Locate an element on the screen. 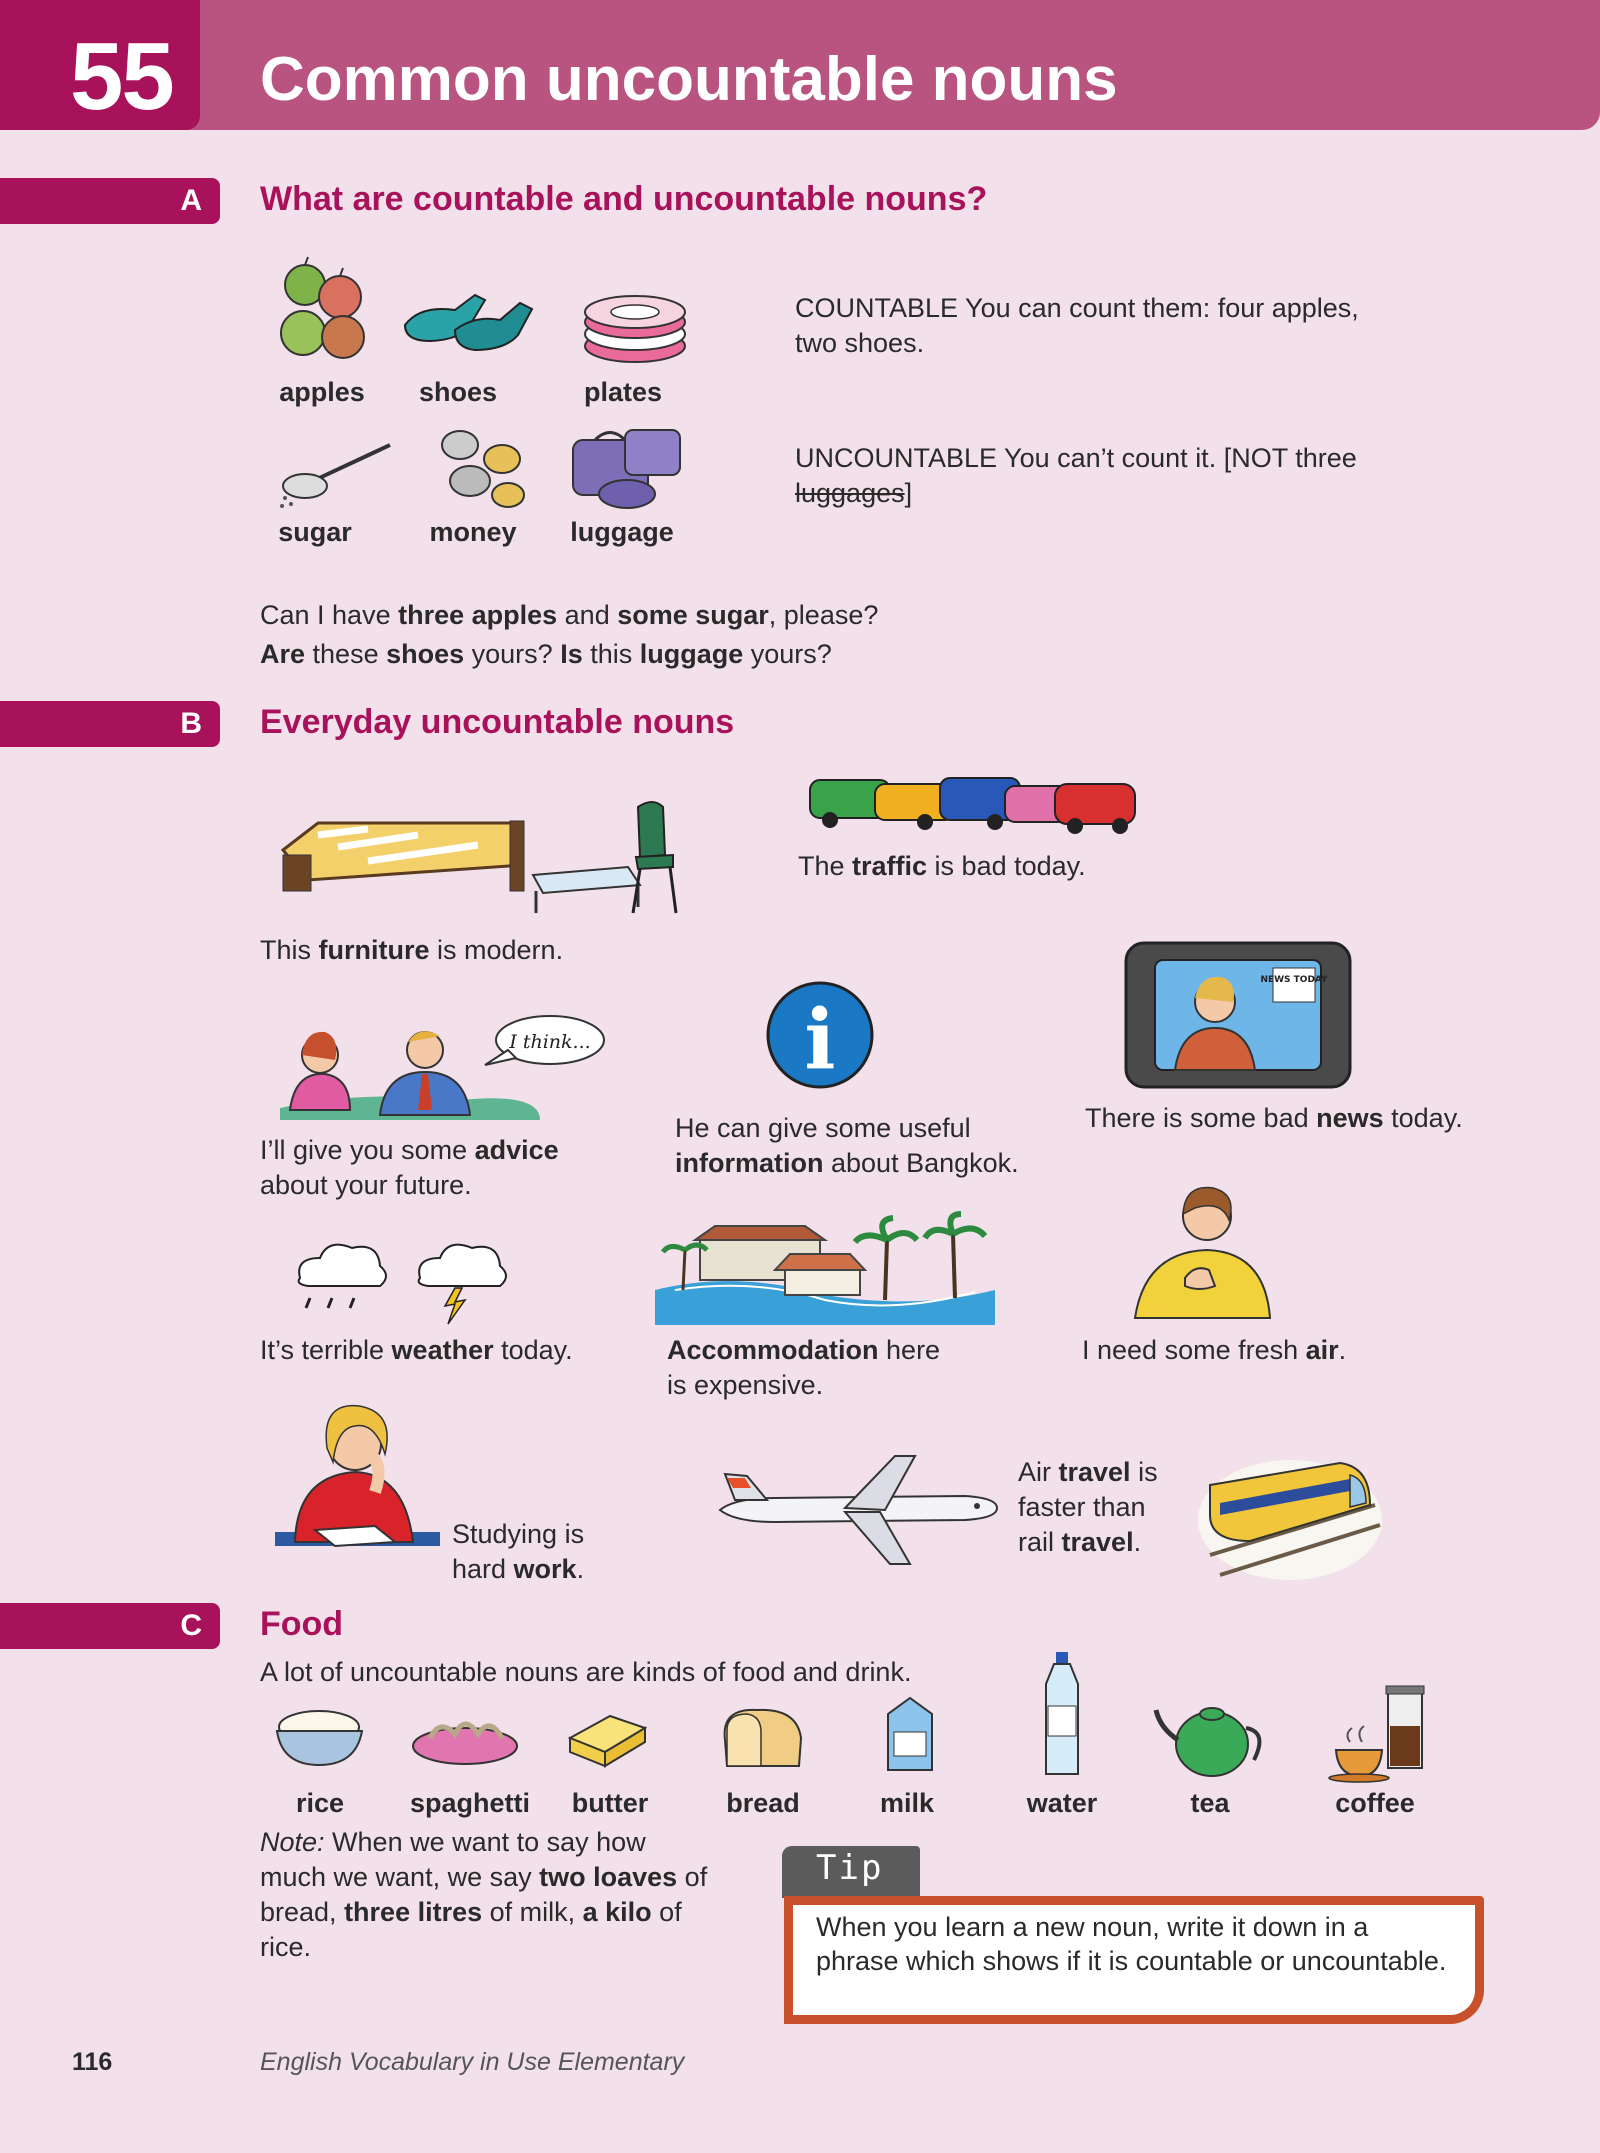 The height and width of the screenshot is (2153, 1600). coffee-icon is located at coordinates (1376, 1734).